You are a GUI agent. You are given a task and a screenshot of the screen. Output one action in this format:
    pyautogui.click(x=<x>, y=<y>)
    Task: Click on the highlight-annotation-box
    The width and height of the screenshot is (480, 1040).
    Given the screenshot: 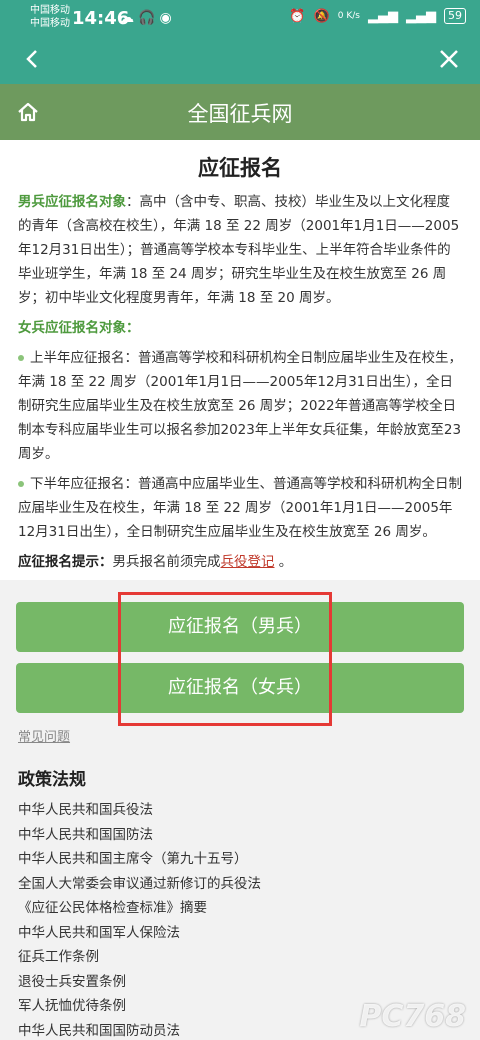 What is the action you would take?
    pyautogui.click(x=225, y=659)
    